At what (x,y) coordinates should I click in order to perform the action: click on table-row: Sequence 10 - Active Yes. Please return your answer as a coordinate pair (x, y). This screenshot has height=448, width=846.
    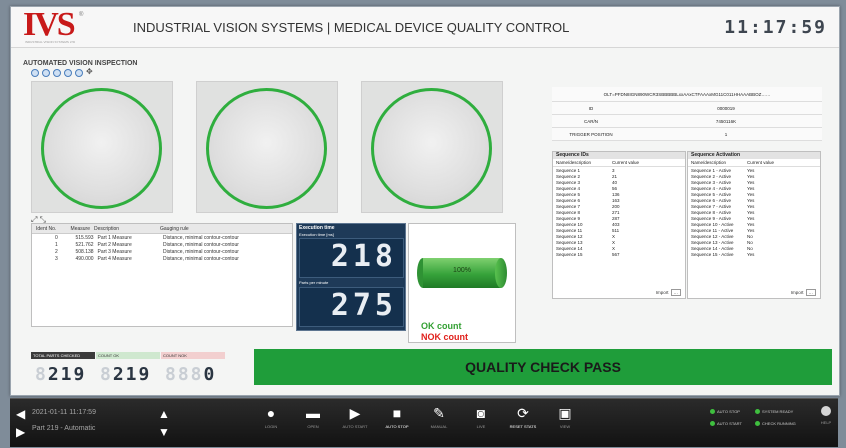
    Looking at the image, I should click on (754, 224).